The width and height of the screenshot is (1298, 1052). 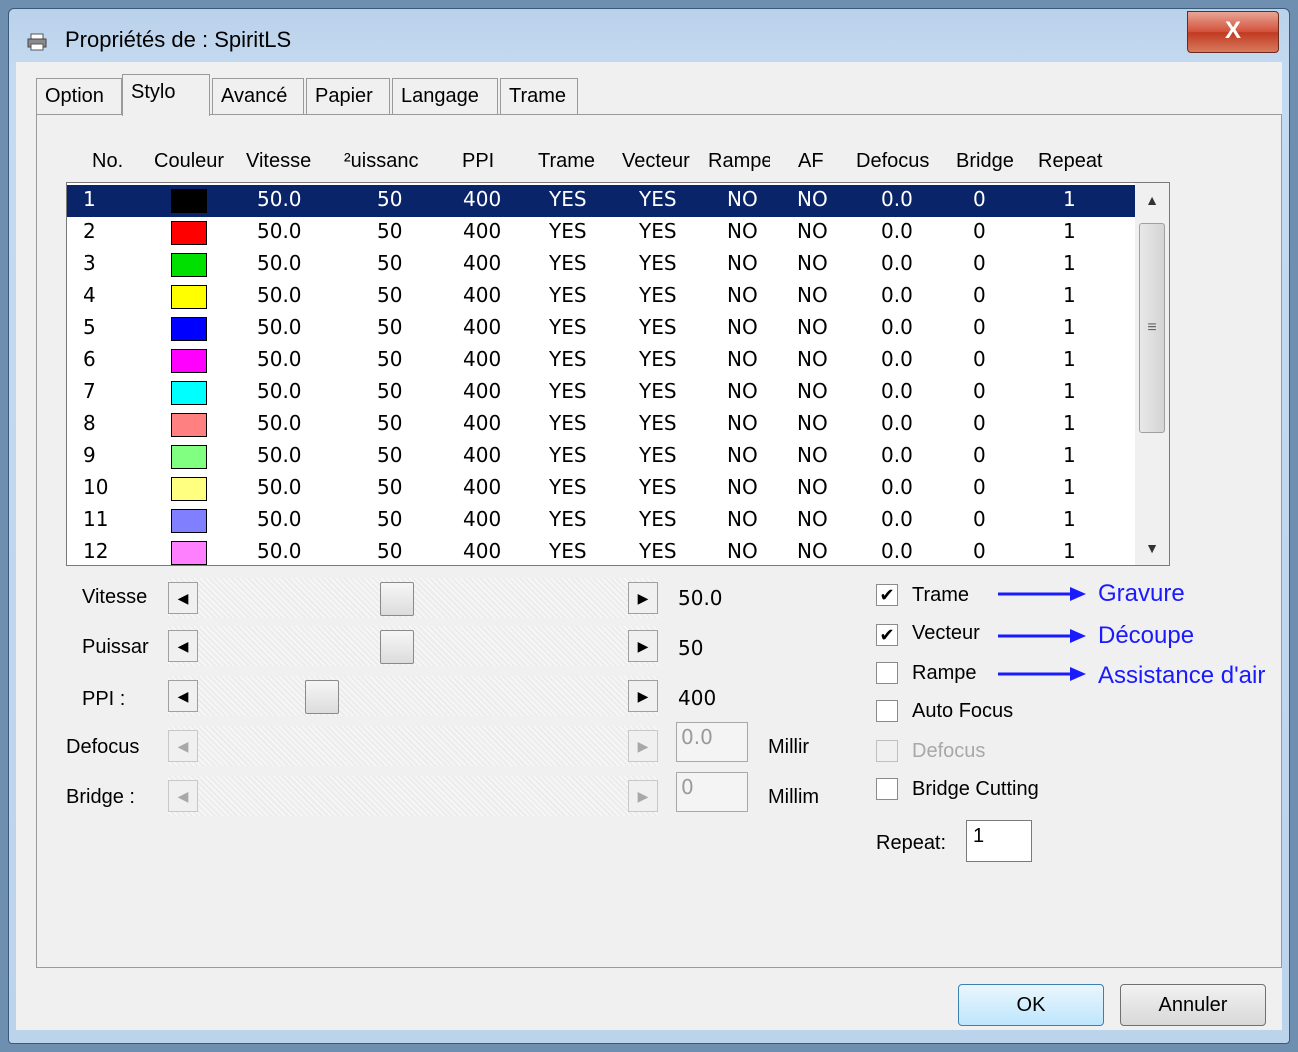 What do you see at coordinates (739, 161) in the screenshot?
I see `col-header-rampe: Rampe` at bounding box center [739, 161].